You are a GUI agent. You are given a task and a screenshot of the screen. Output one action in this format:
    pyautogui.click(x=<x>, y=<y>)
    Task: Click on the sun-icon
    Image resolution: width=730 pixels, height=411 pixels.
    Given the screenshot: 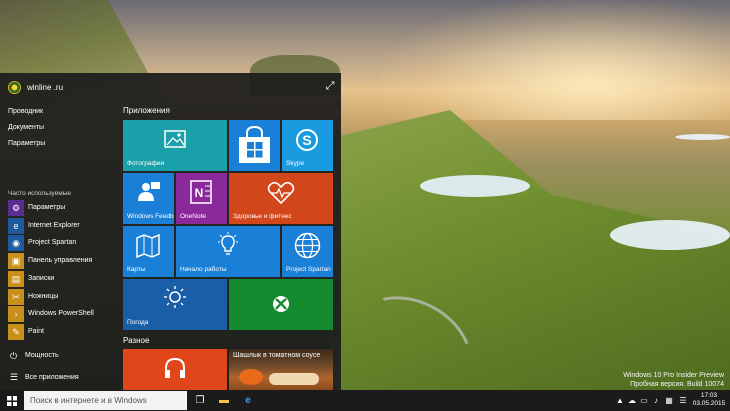 What is the action you would take?
    pyautogui.click(x=175, y=297)
    